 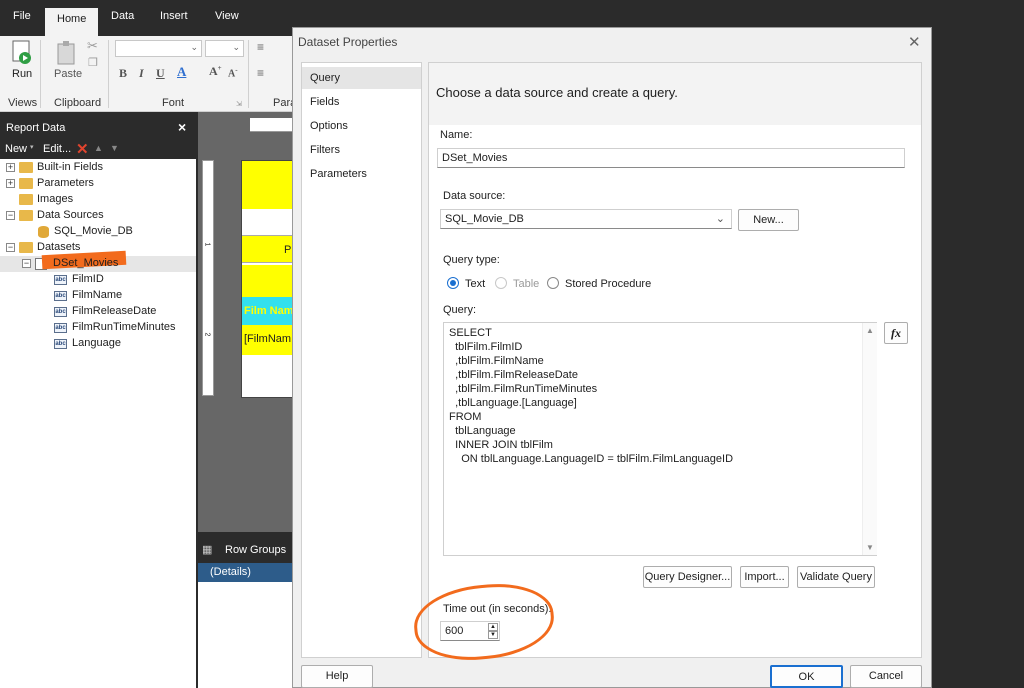 What do you see at coordinates (501, 445) in the screenshot?
I see `query-line: INNER JOIN tblFilm` at bounding box center [501, 445].